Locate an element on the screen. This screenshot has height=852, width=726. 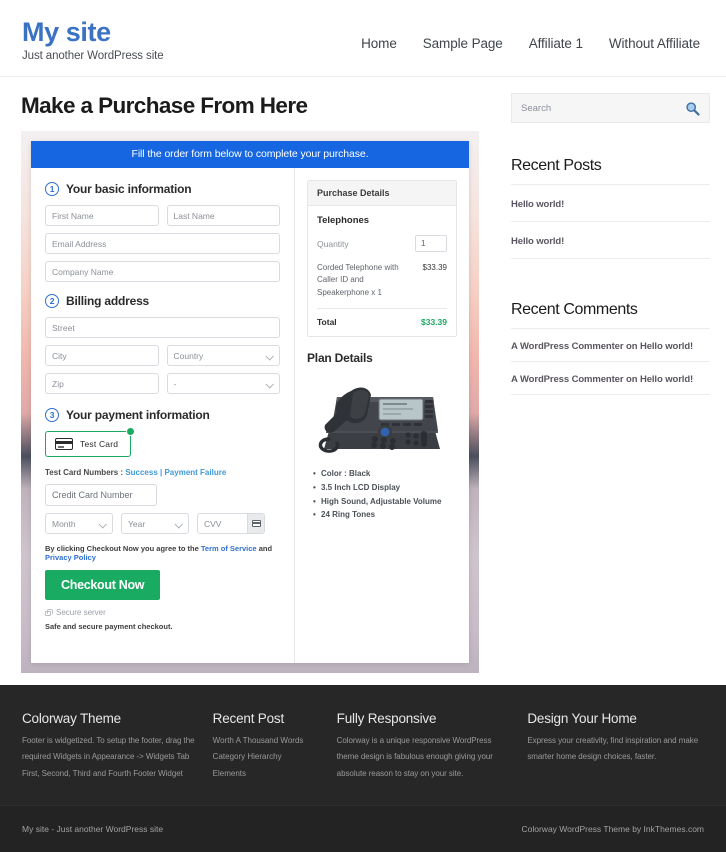
quantity-label: Quantity is located at coordinates (333, 243).